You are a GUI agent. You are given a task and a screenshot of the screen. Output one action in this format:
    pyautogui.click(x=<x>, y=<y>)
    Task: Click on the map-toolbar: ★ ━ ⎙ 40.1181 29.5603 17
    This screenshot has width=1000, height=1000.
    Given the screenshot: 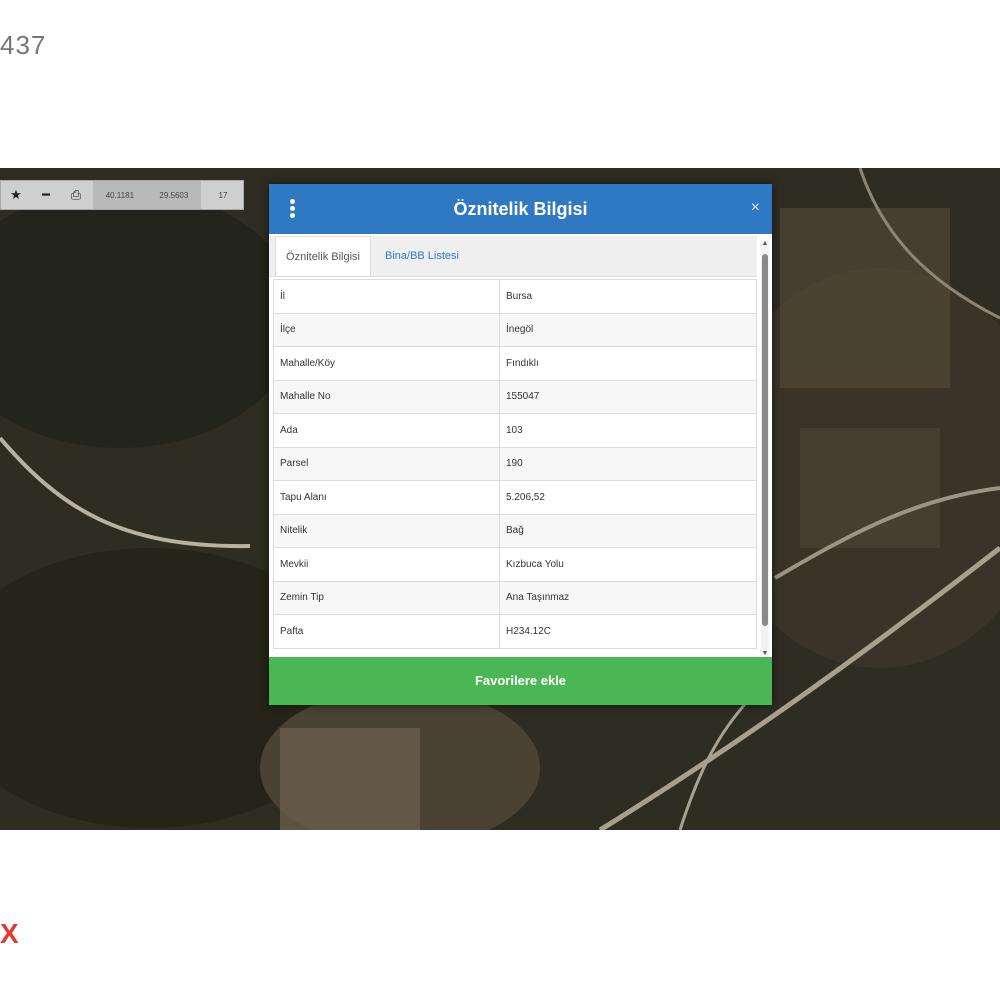 What is the action you would take?
    pyautogui.click(x=122, y=195)
    